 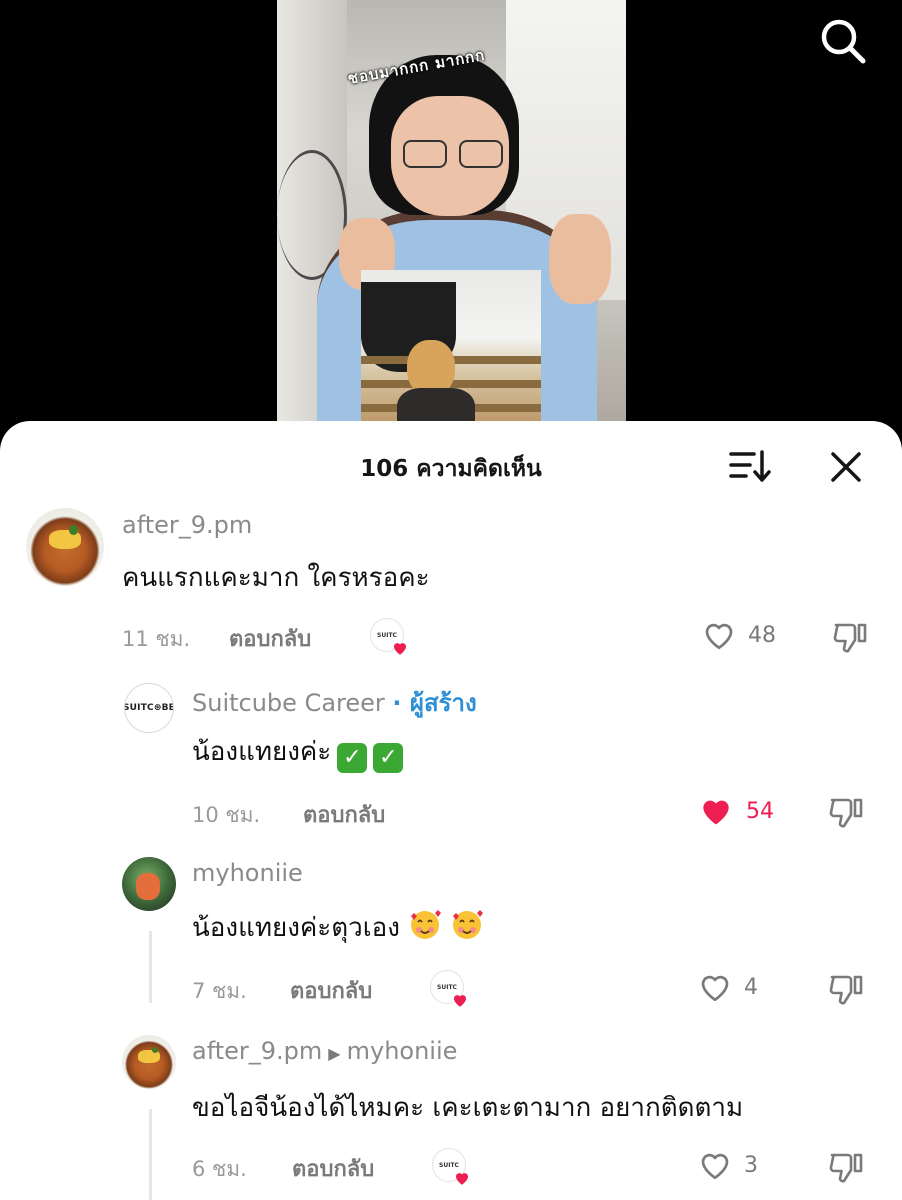 I want to click on comment-text: น้องแทยงค่ะ ✓ ✓, so click(x=298, y=752).